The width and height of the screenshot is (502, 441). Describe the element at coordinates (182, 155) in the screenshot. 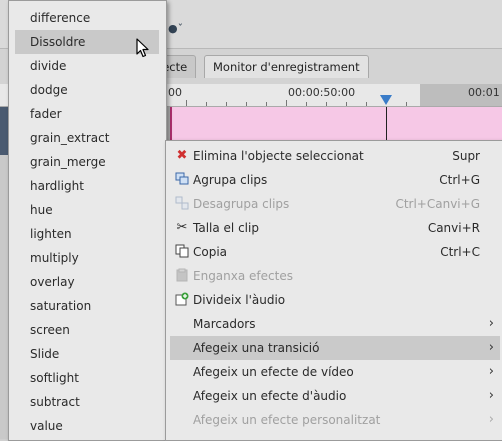

I see `delete-icon: ✖` at that location.